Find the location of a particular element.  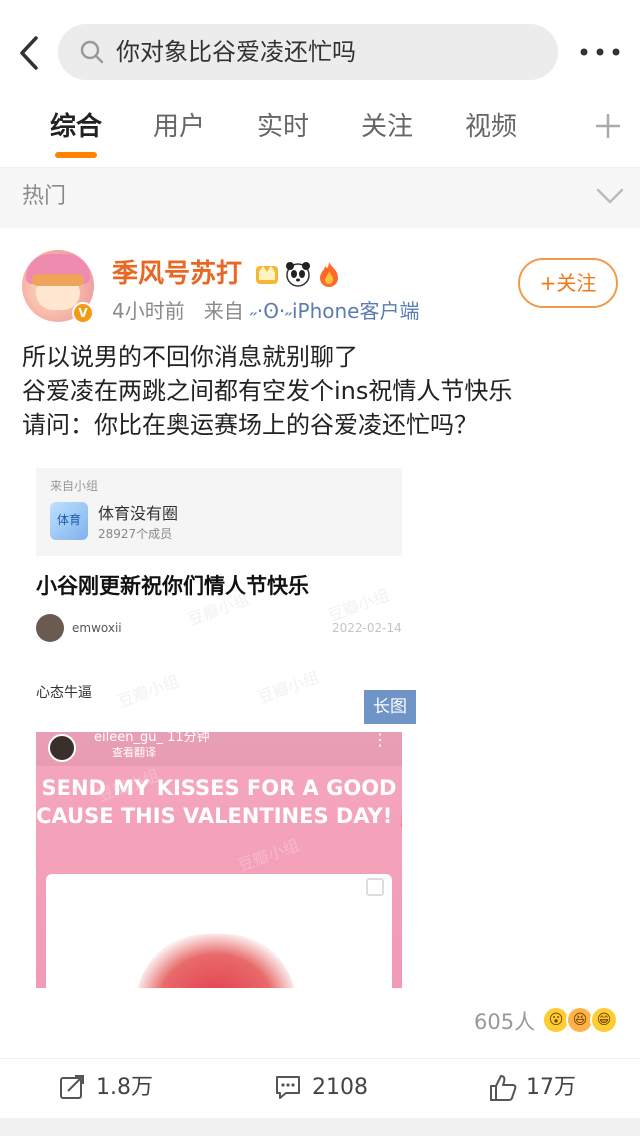

card-author: emwoxii is located at coordinates (97, 628).